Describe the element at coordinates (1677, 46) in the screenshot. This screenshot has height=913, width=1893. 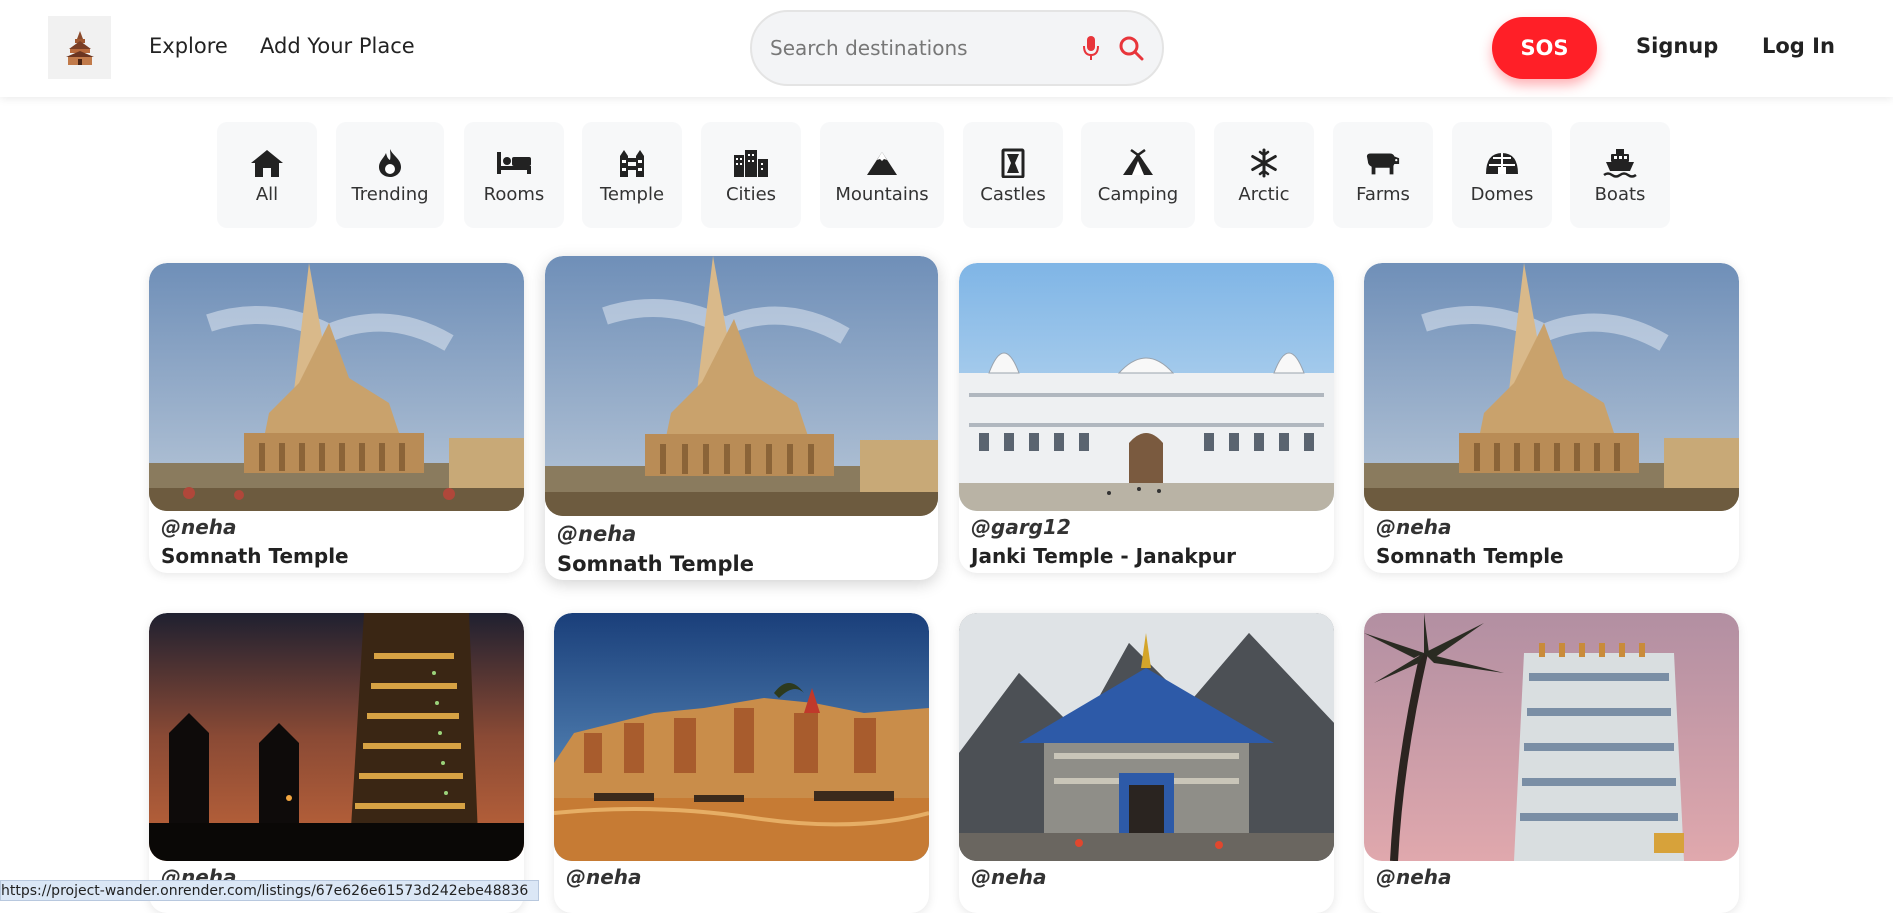
I see `signup-link: Signup` at that location.